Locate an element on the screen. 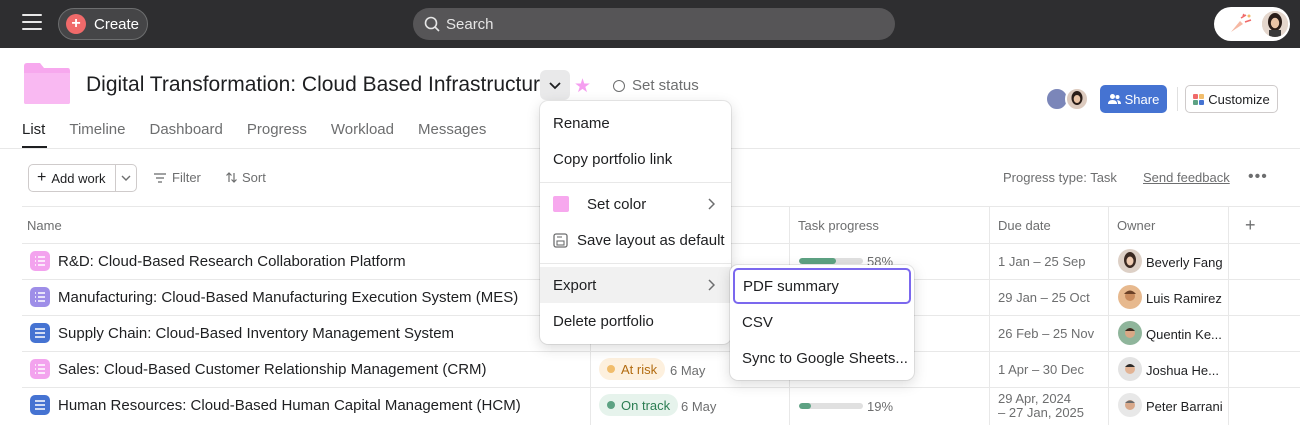  save-layout-icon is located at coordinates (560, 240).